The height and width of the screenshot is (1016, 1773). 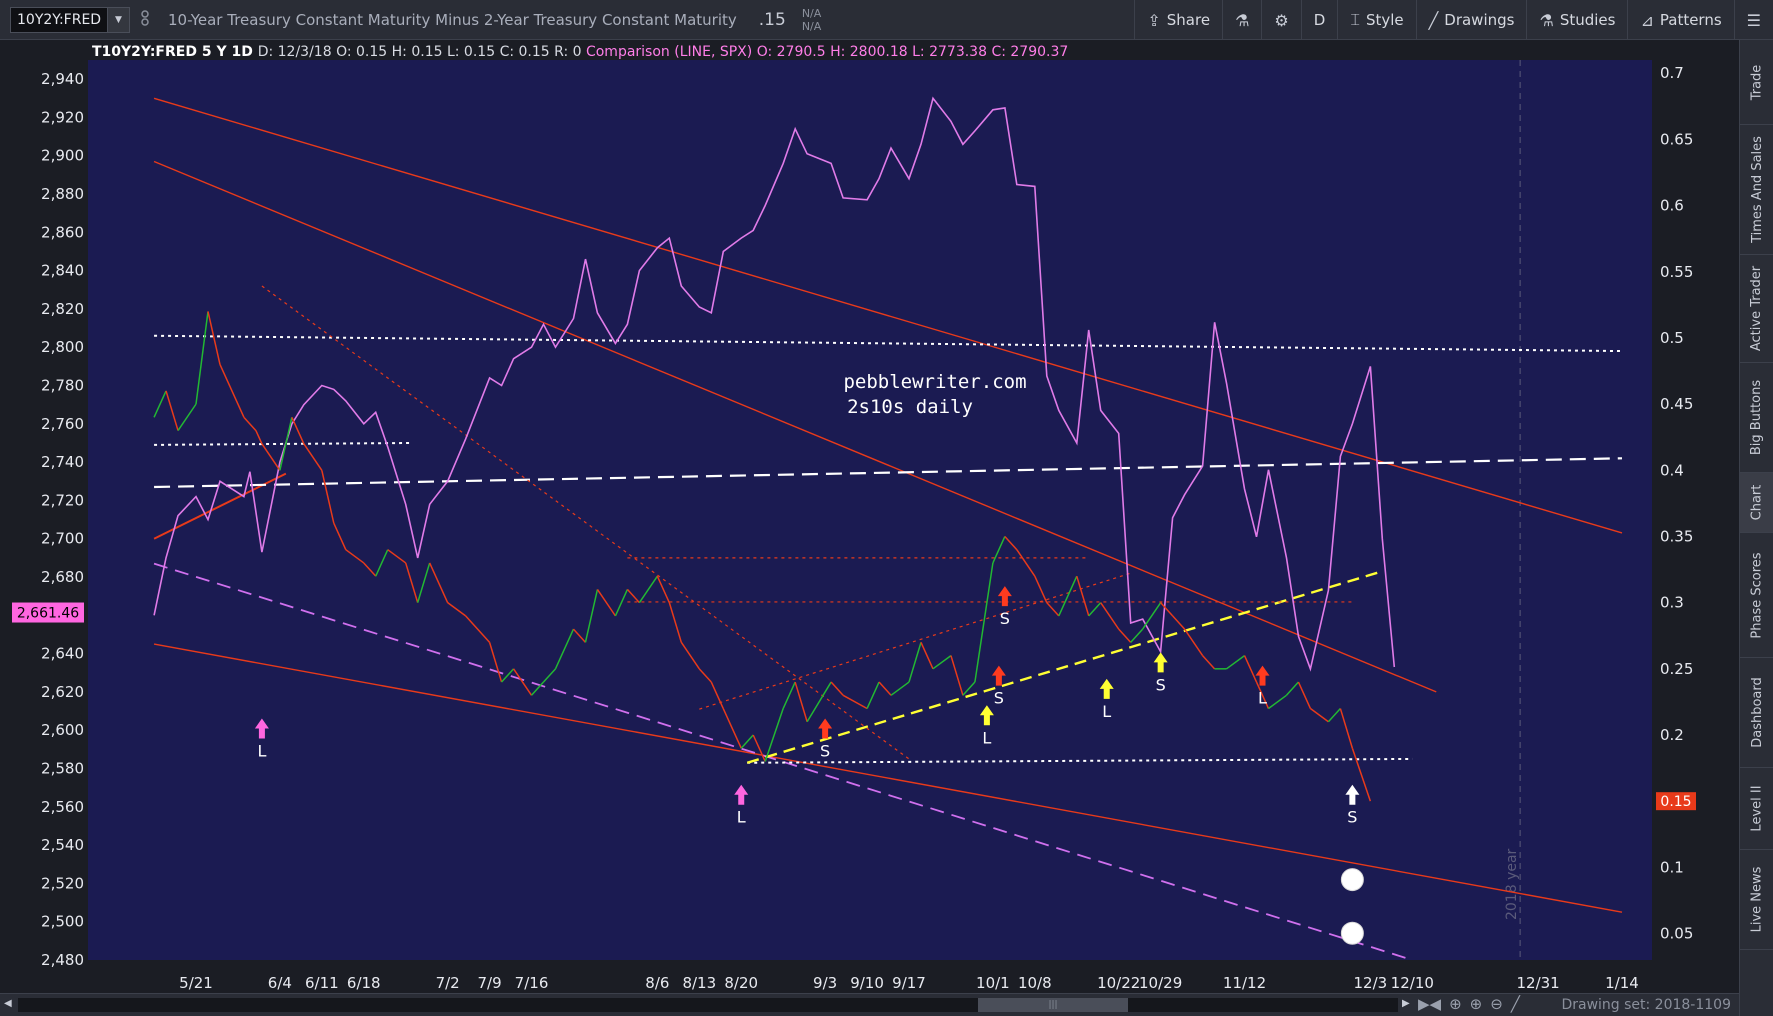 I want to click on patterns-icon: ⊿, so click(x=1647, y=20).